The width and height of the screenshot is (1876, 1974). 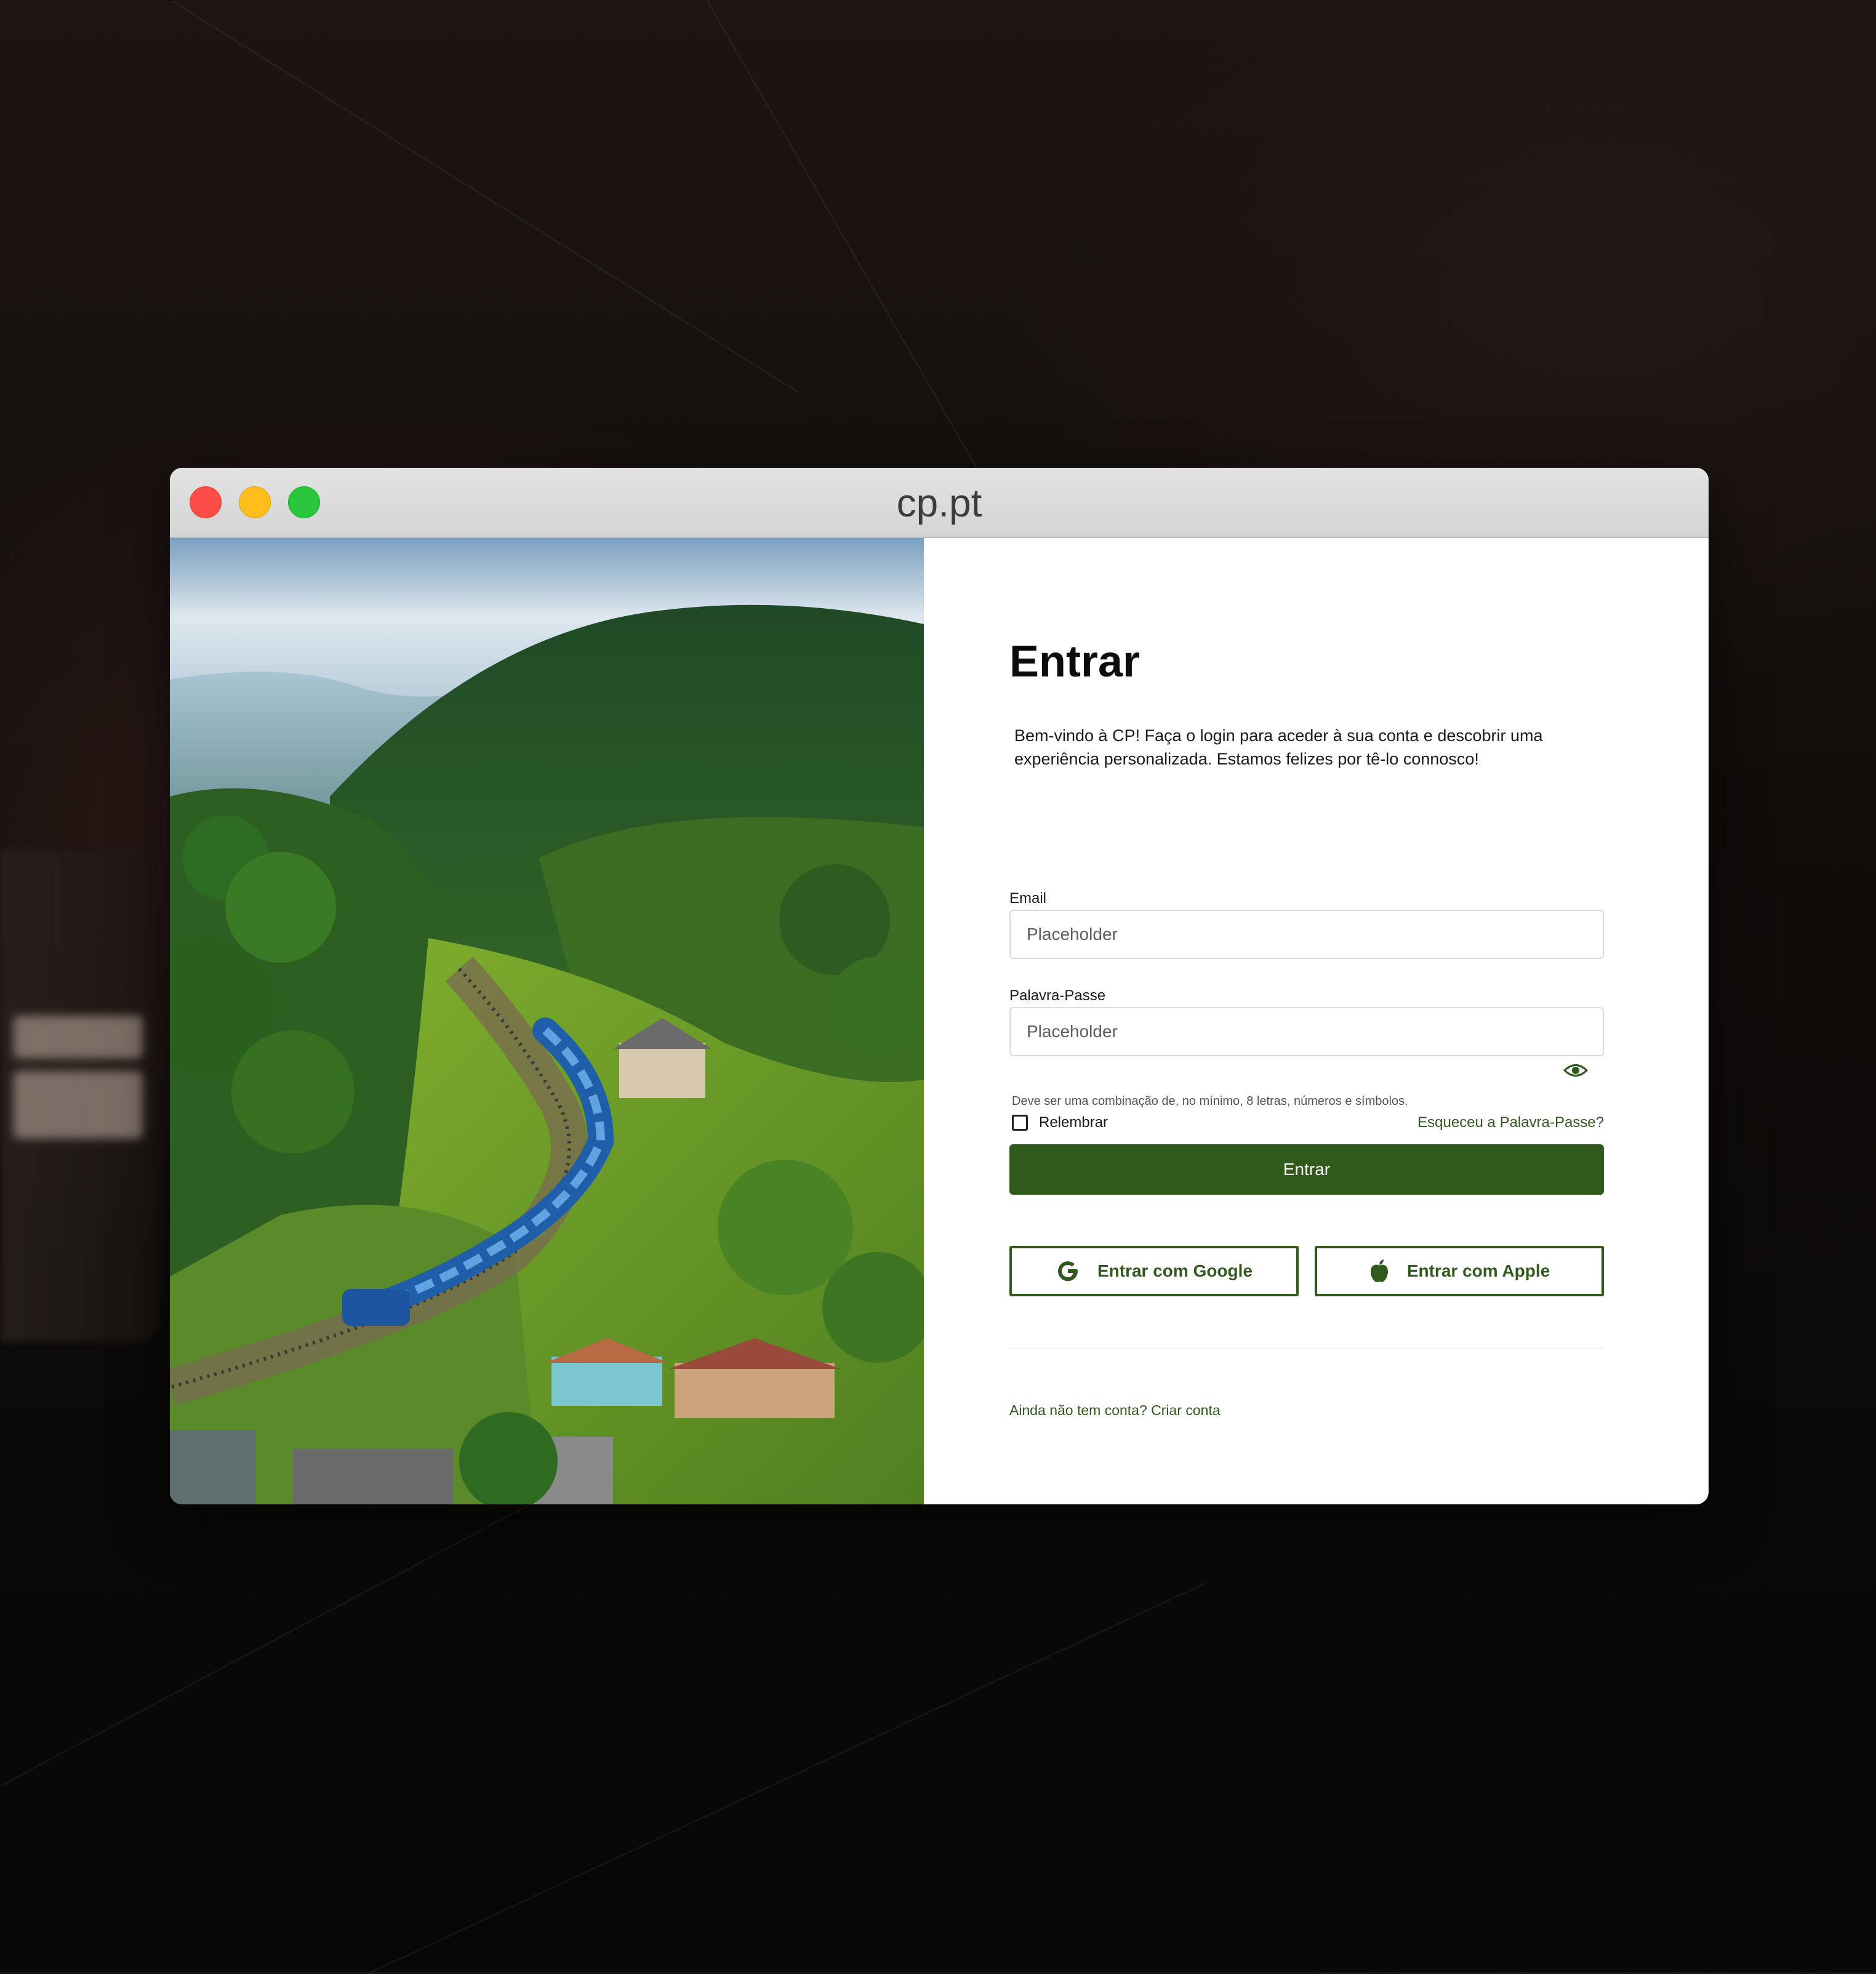 I want to click on remember-checkbox, so click(x=1020, y=1123).